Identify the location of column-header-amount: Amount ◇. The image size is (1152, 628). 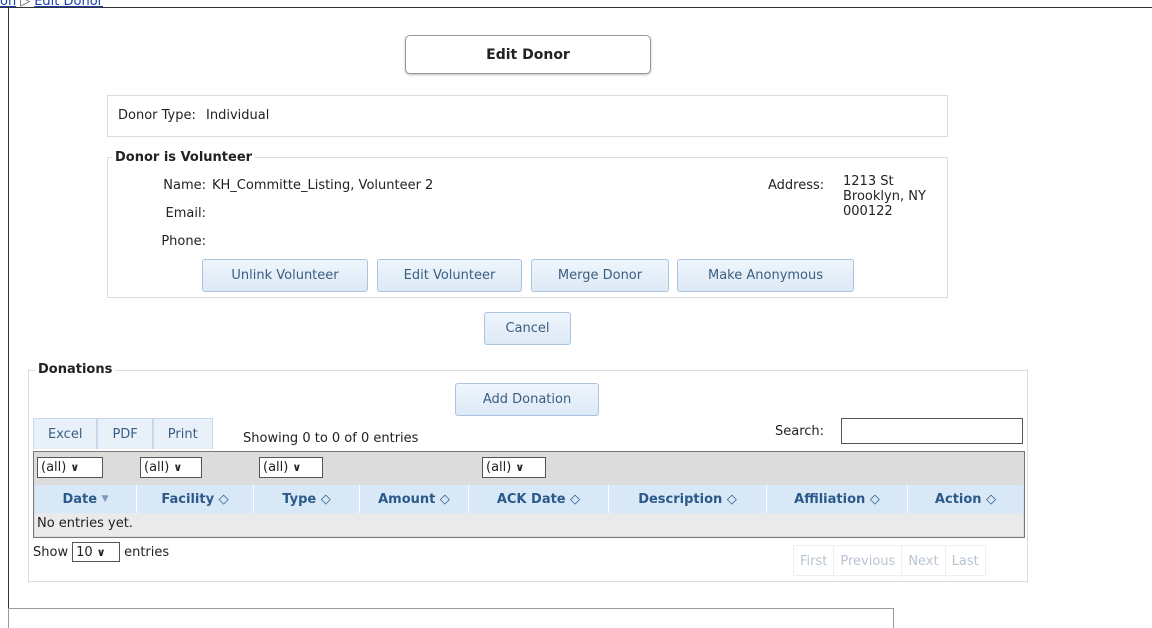
(414, 499).